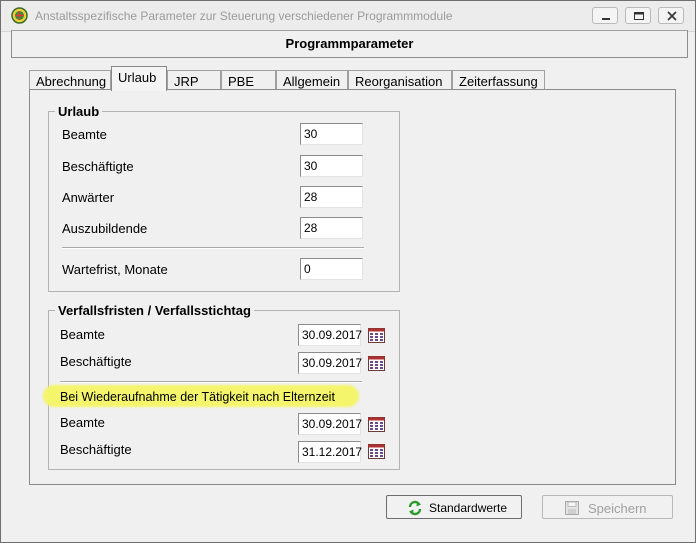 The image size is (696, 543). I want to click on elternzeit-beschaeftigte-label: Beschäftigte, so click(96, 449).